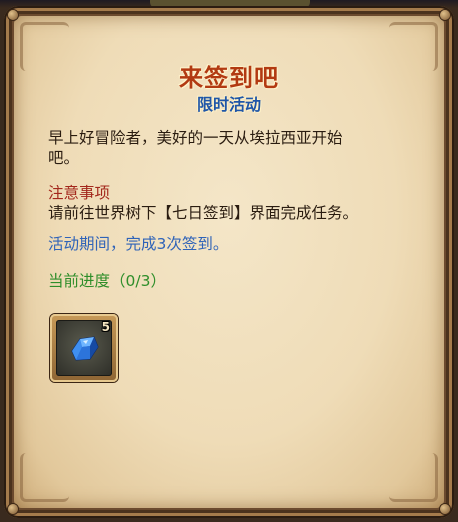  I want to click on event-title: 来签到吧, so click(229, 78).